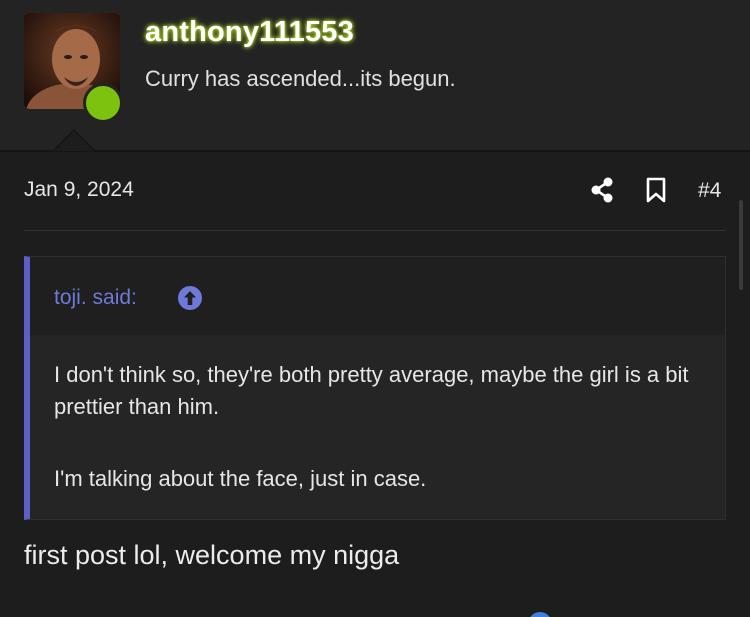 This screenshot has width=750, height=617. What do you see at coordinates (377, 296) in the screenshot?
I see `quote-header: toji. said:` at bounding box center [377, 296].